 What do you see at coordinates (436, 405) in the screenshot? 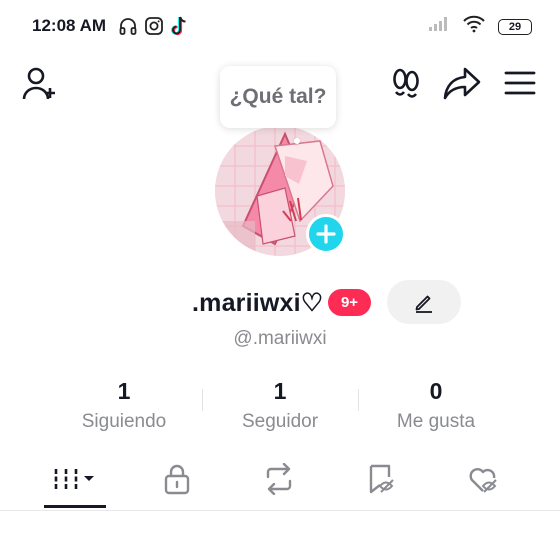
I see `stat-likes: 0 Me gusta` at bounding box center [436, 405].